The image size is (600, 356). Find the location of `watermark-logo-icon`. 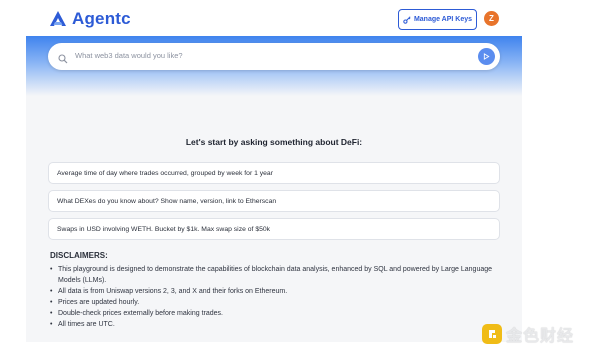

watermark-logo-icon is located at coordinates (492, 334).